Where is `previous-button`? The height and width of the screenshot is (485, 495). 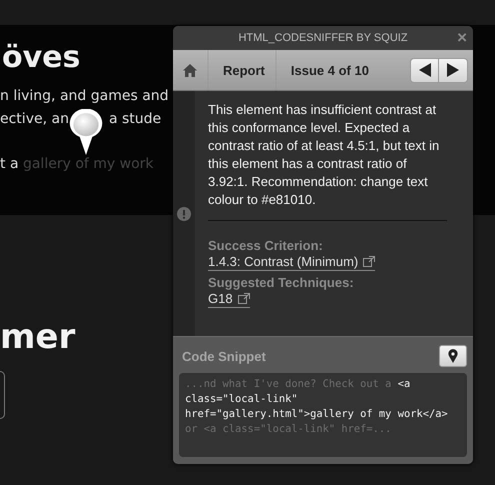 previous-button is located at coordinates (424, 70).